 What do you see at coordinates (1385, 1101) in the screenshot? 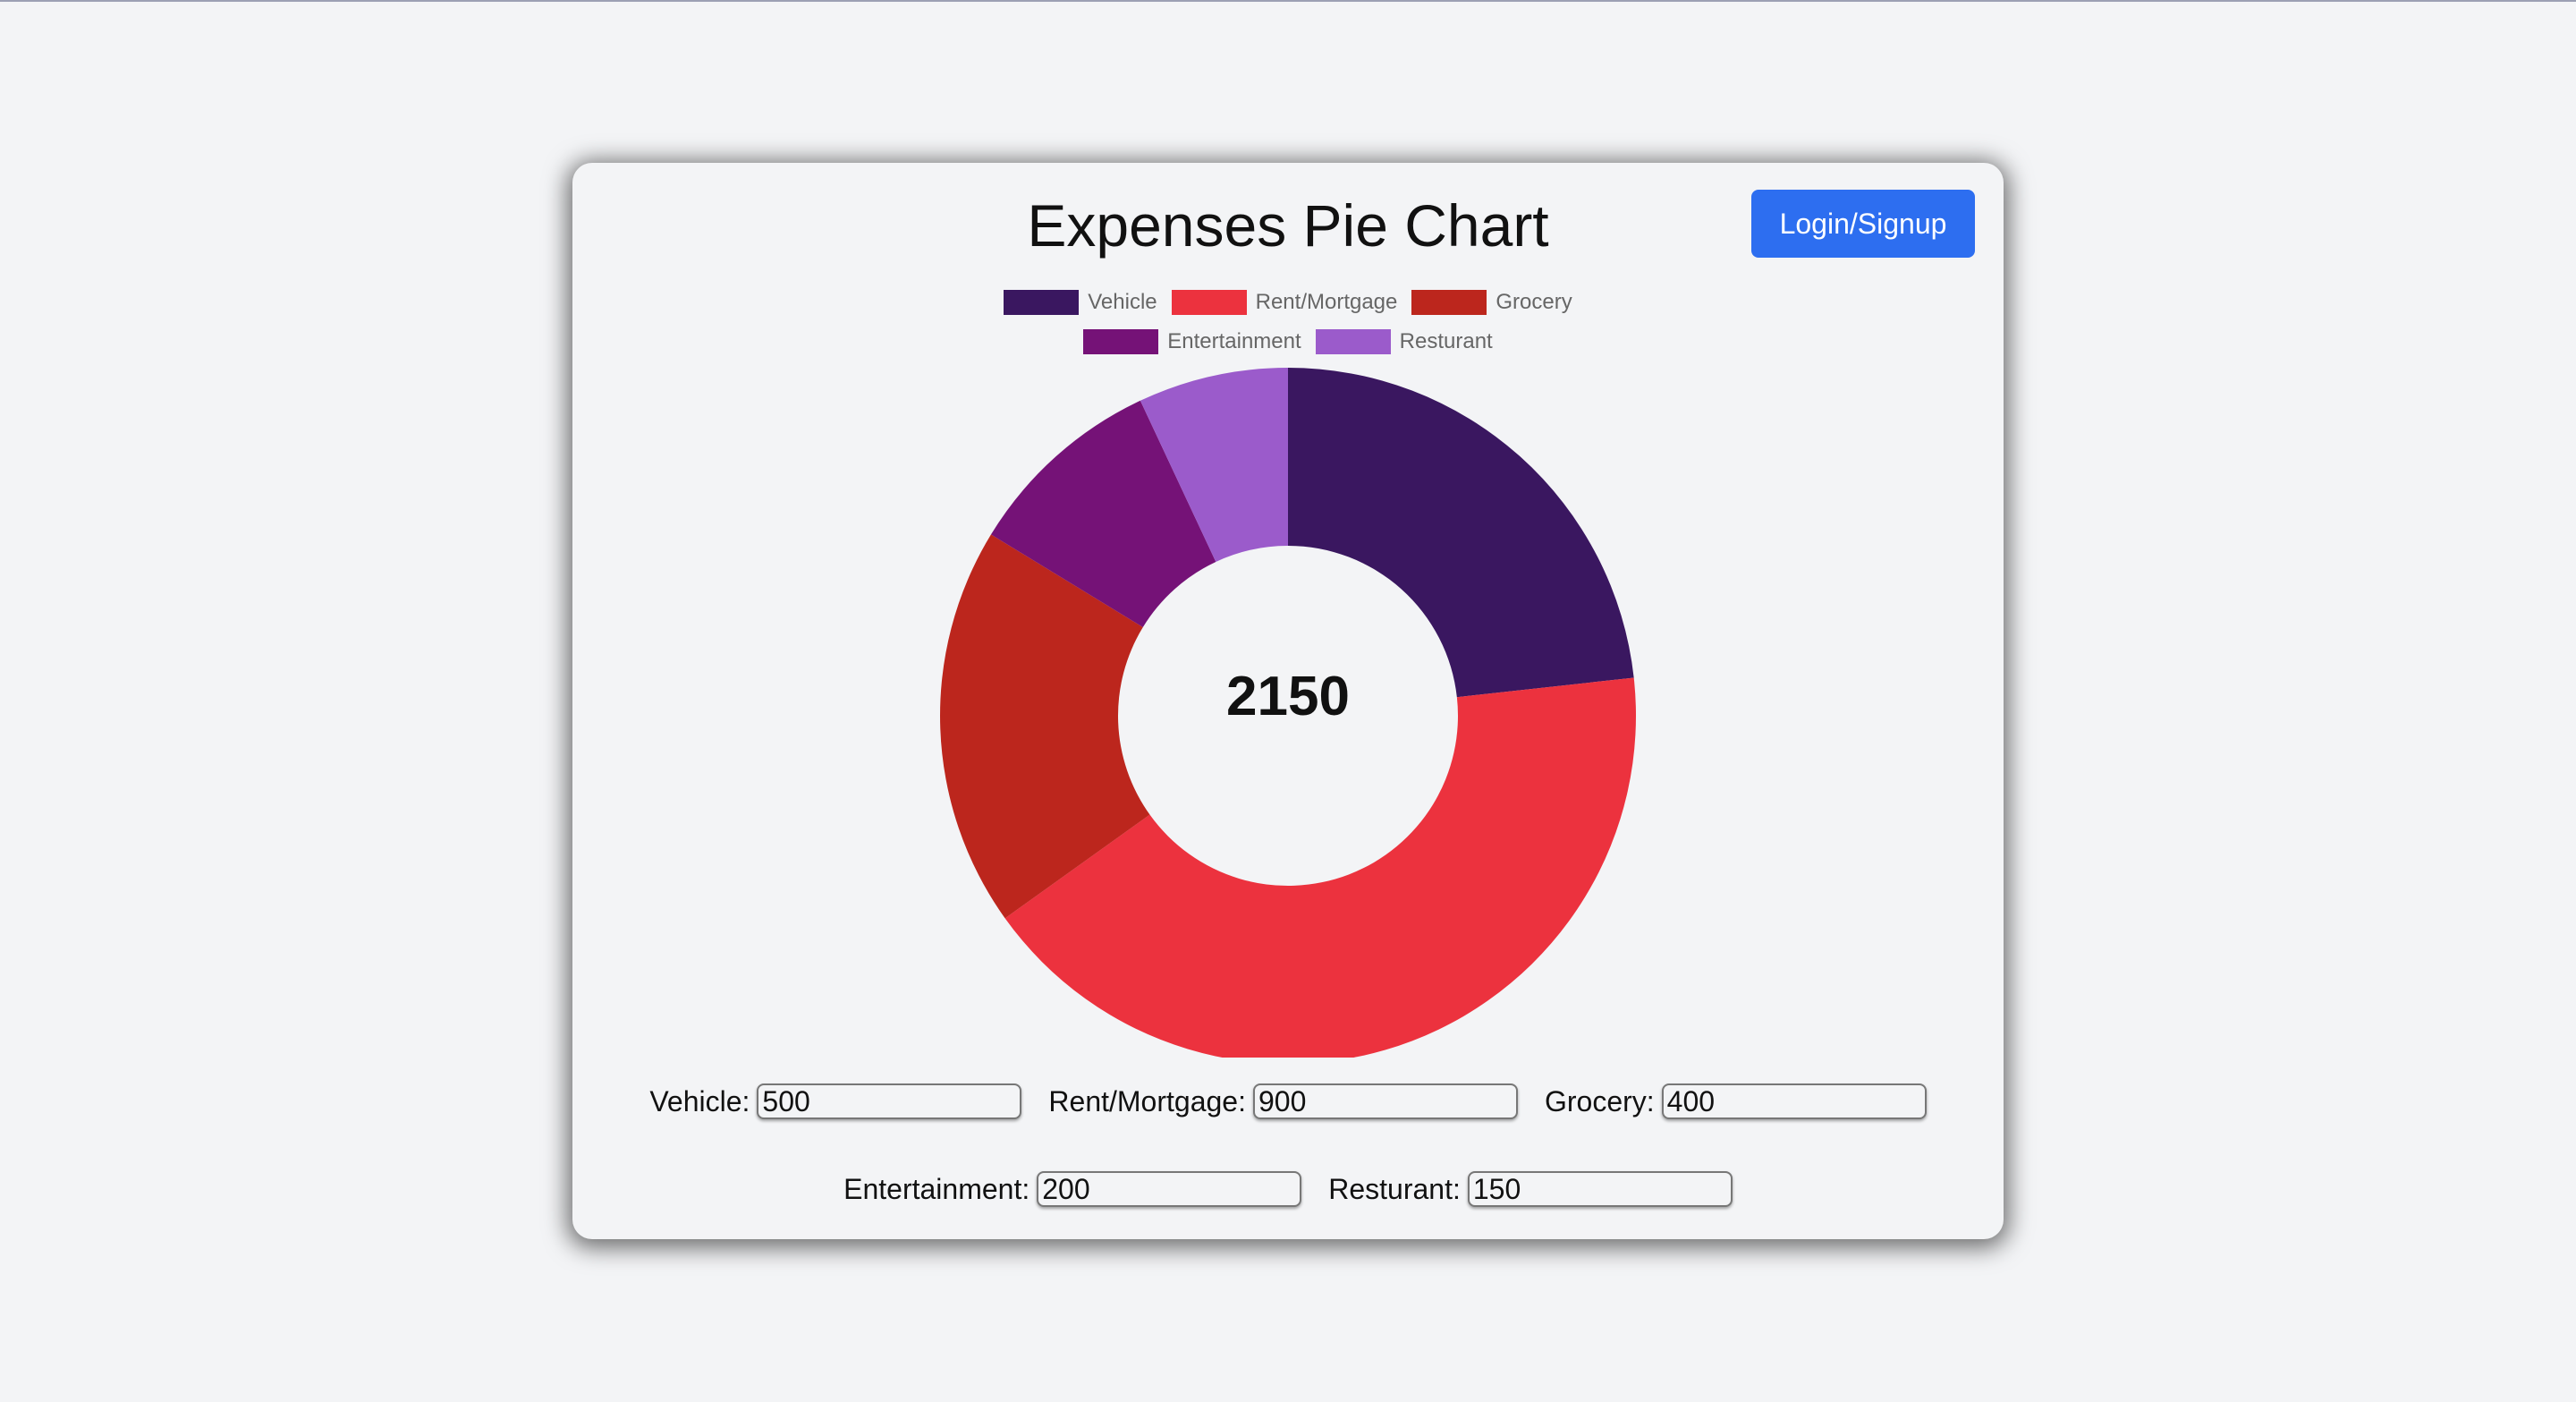
I see `rent-mortgage-input` at bounding box center [1385, 1101].